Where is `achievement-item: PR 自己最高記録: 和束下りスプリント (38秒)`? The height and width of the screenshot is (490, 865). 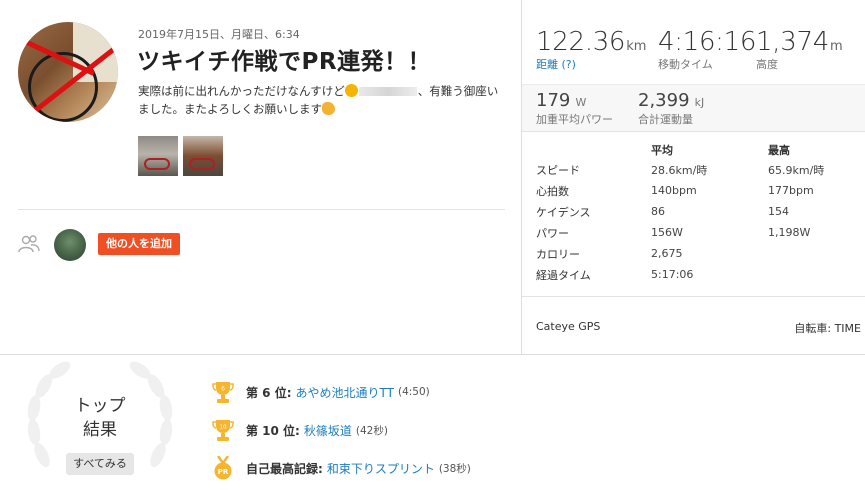 achievement-item: PR 自己最高記録: 和束下りスプリント (38秒) is located at coordinates (341, 468).